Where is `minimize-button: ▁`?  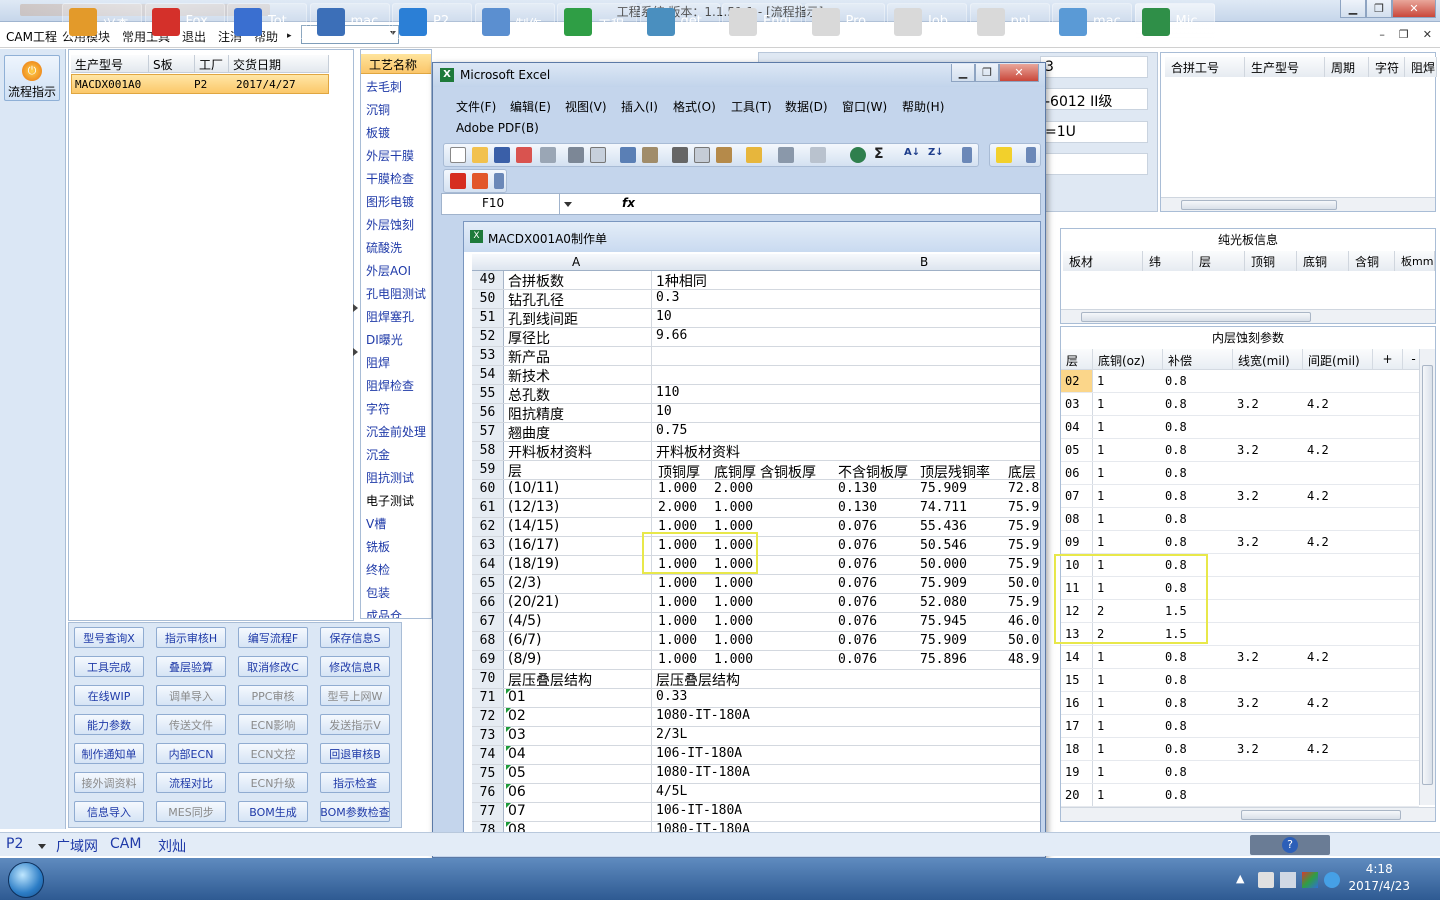
minimize-button: ▁ is located at coordinates (1353, 9).